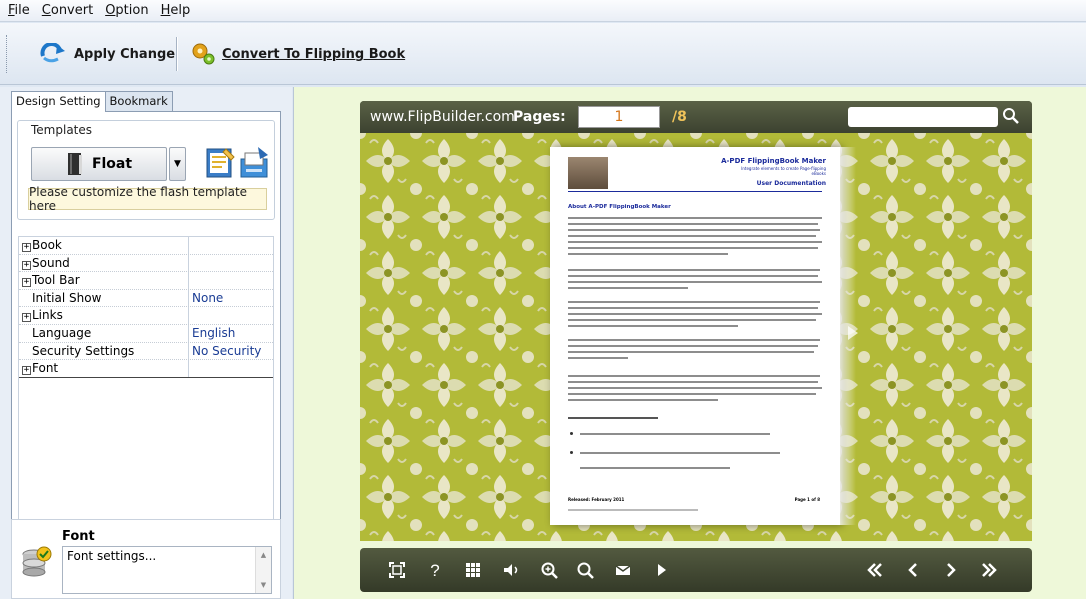 The height and width of the screenshot is (599, 1086). Describe the element at coordinates (47, 245) in the screenshot. I see `prop-key: Book` at that location.